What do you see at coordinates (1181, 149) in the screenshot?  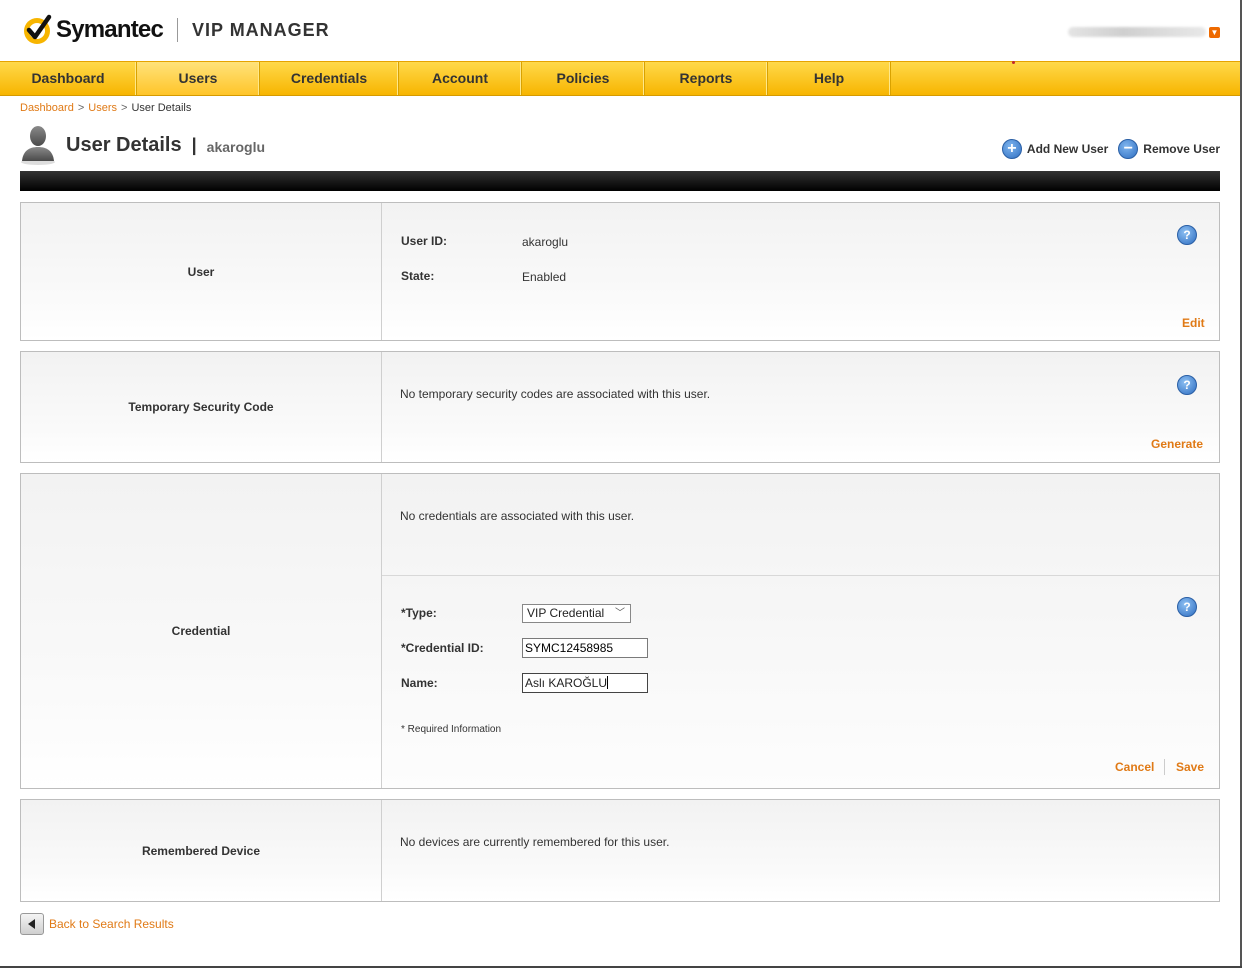 I see `remove-user-label: Remove User` at bounding box center [1181, 149].